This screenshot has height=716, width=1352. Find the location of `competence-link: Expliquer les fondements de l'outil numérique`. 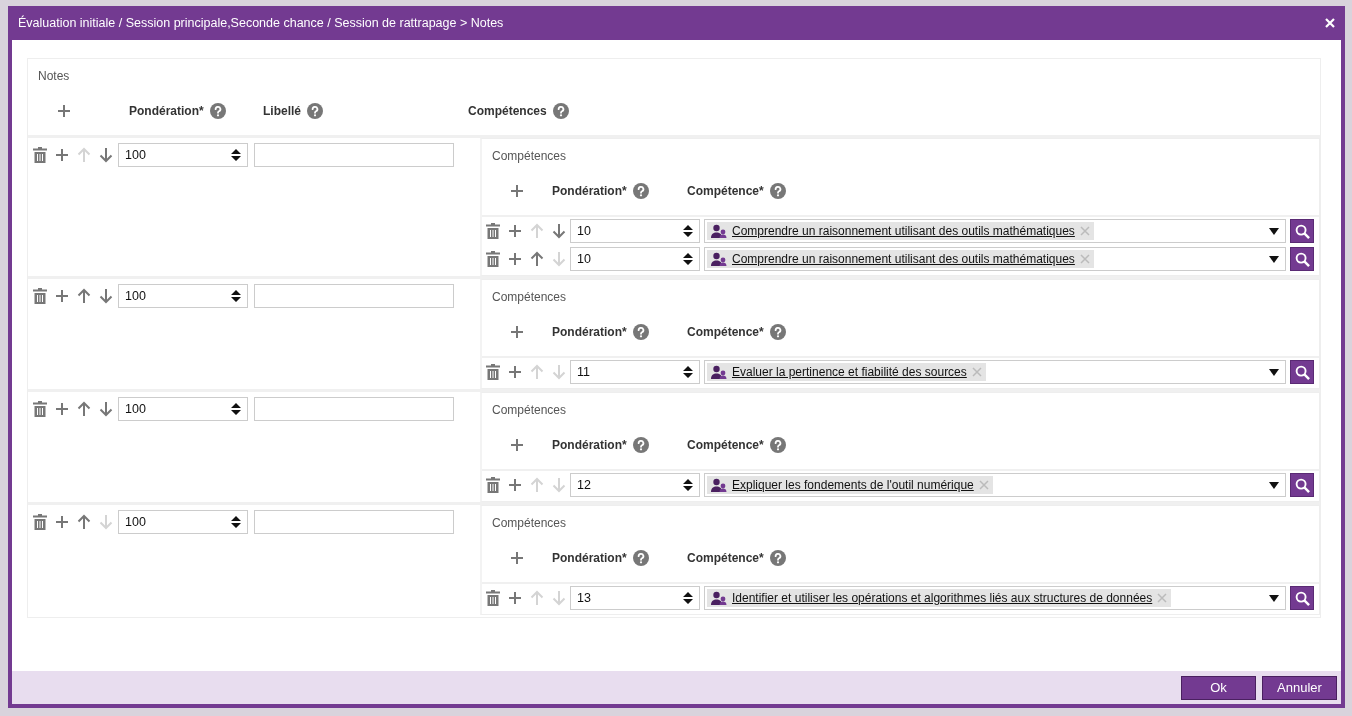

competence-link: Expliquer les fondements de l'outil numérique is located at coordinates (853, 485).